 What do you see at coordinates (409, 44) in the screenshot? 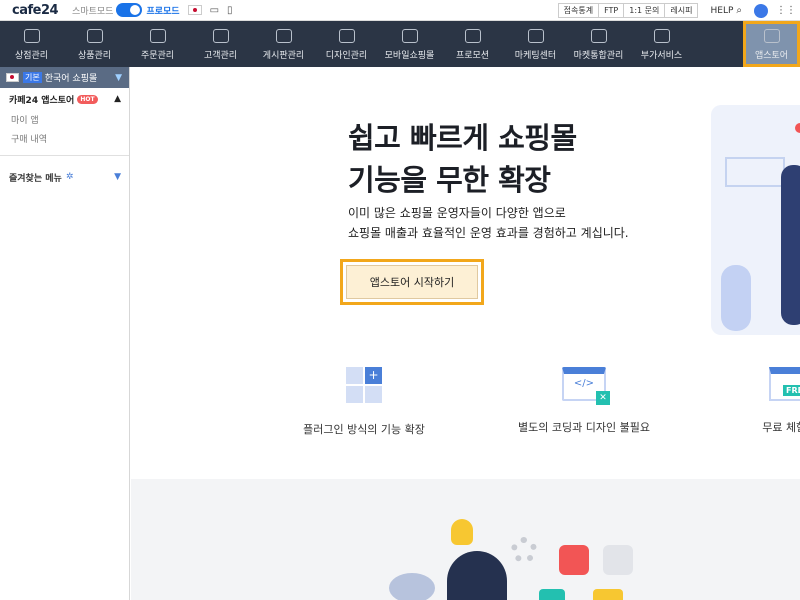
I see `nav-item-mobile: 모바일쇼핑몰` at bounding box center [409, 44].